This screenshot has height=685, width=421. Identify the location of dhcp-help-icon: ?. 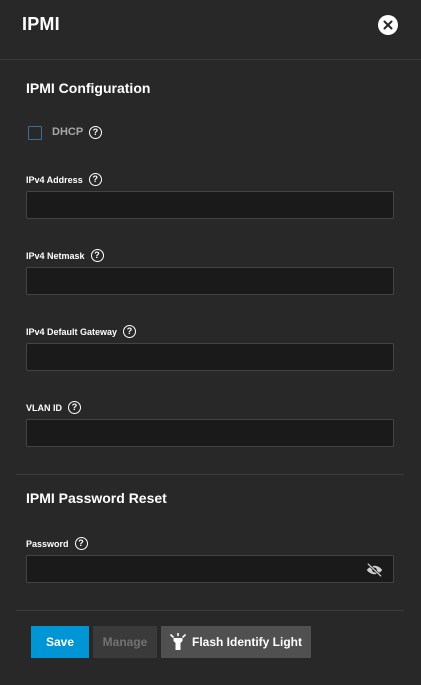
(95, 132).